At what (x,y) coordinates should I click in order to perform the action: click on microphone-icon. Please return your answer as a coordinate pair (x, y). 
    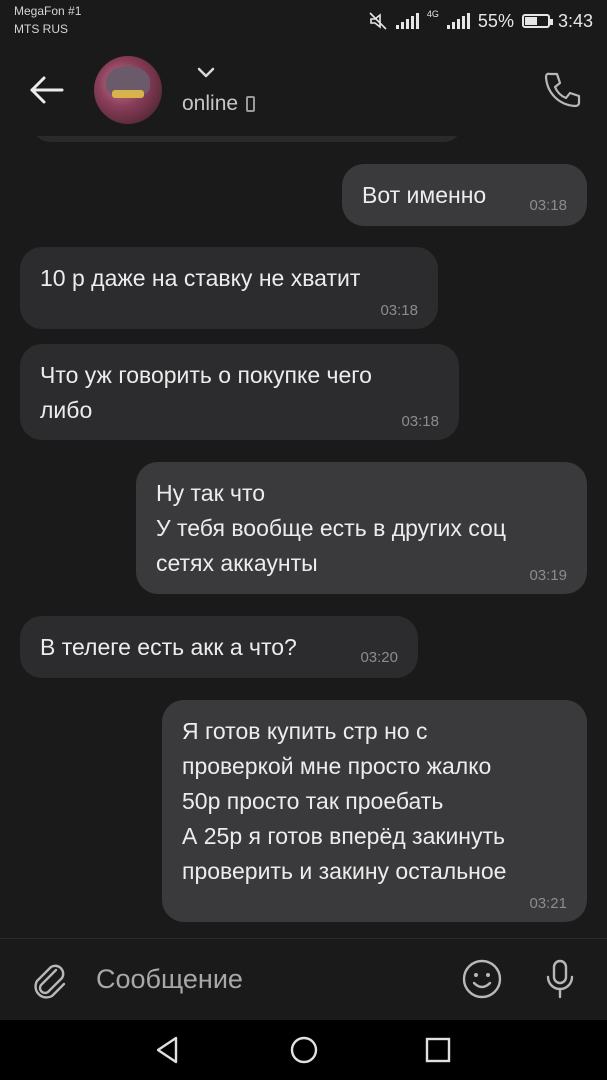
    Looking at the image, I should click on (560, 979).